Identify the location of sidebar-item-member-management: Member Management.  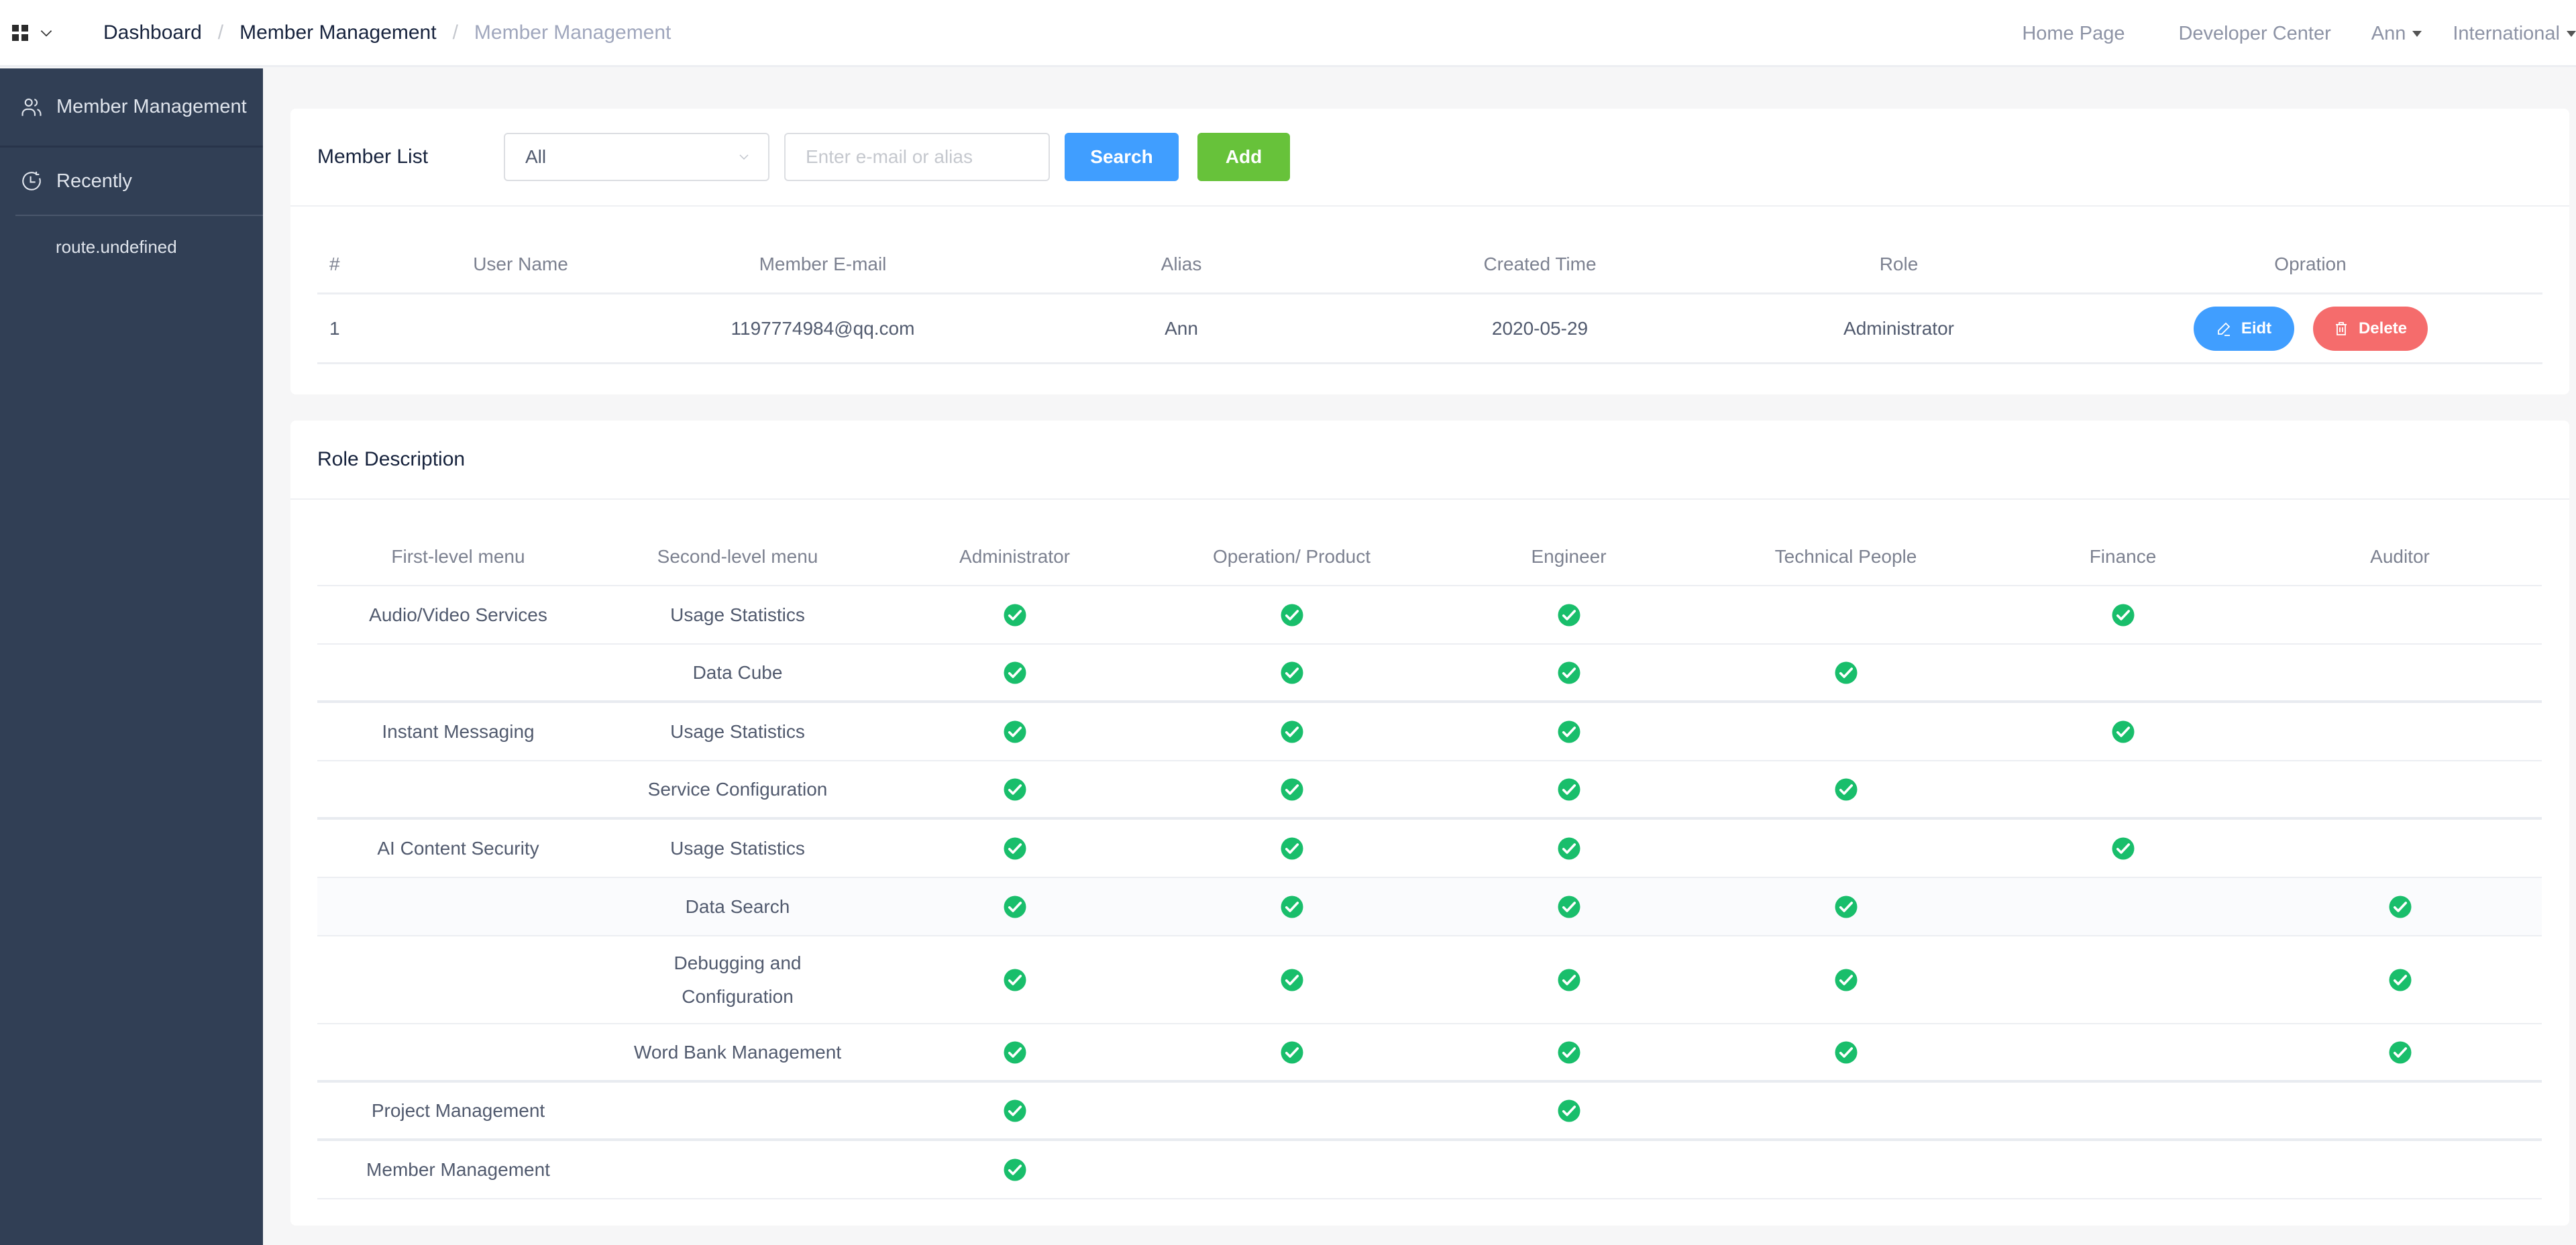
(131, 108).